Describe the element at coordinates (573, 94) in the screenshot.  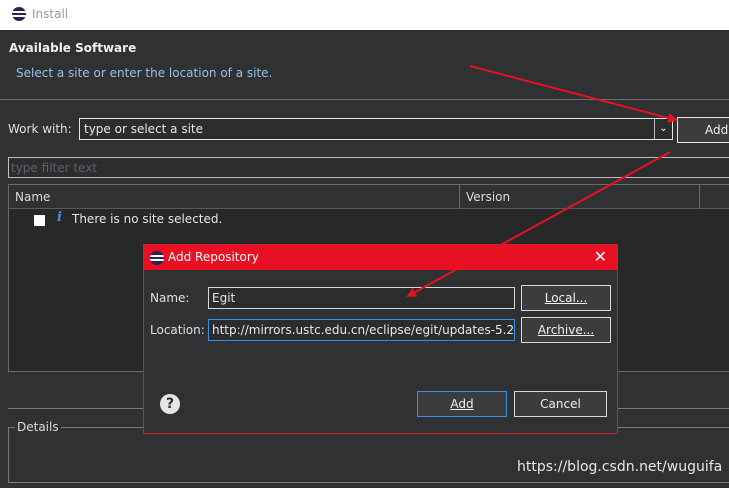
I see `arrow-to-add-button` at that location.